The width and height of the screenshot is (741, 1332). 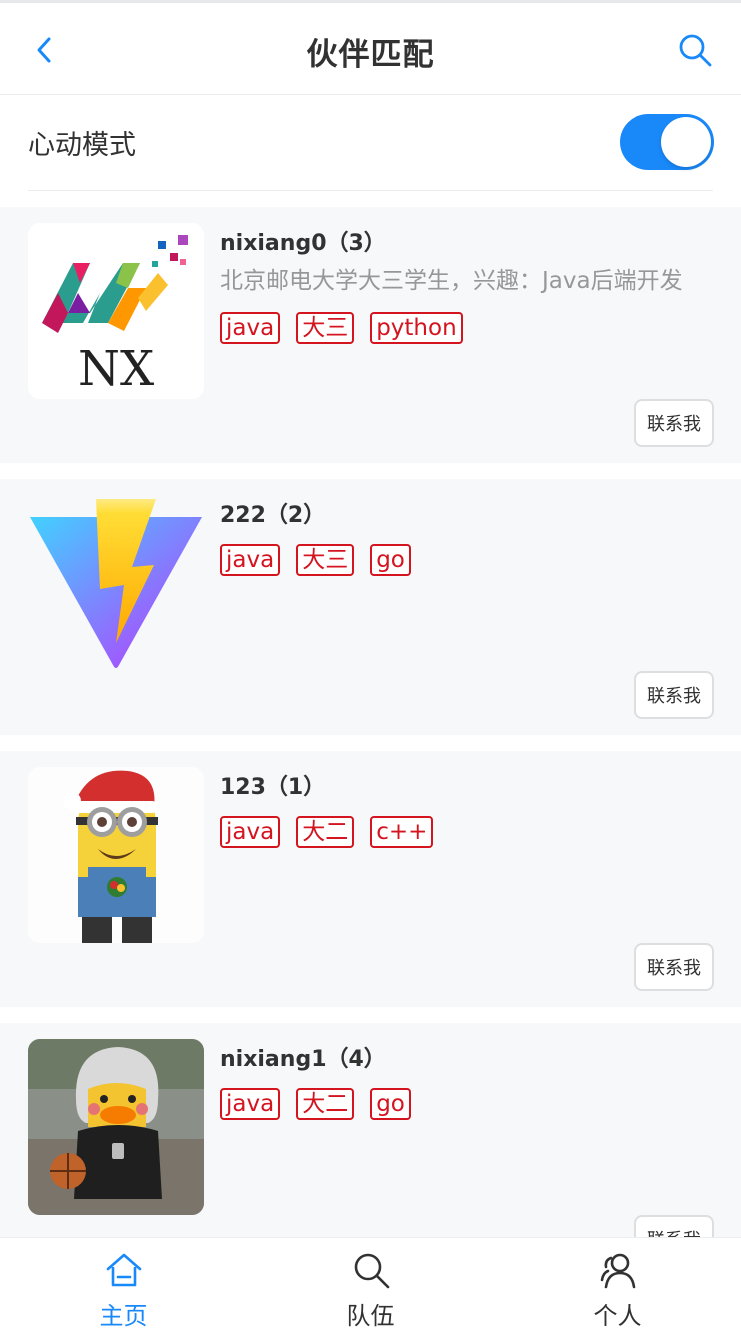 I want to click on user-title: nixiang1（4）, so click(x=303, y=1059).